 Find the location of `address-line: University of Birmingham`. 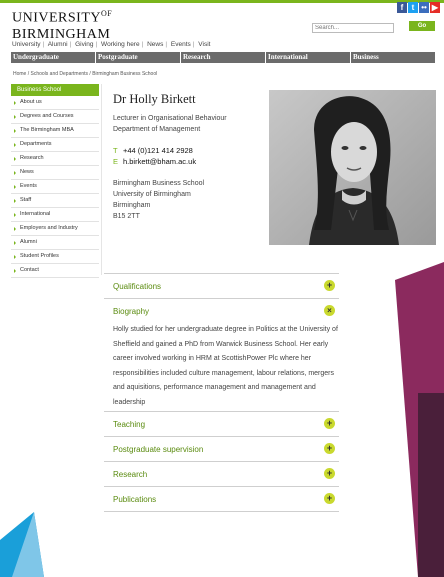

address-line: University of Birmingham is located at coordinates (152, 194).